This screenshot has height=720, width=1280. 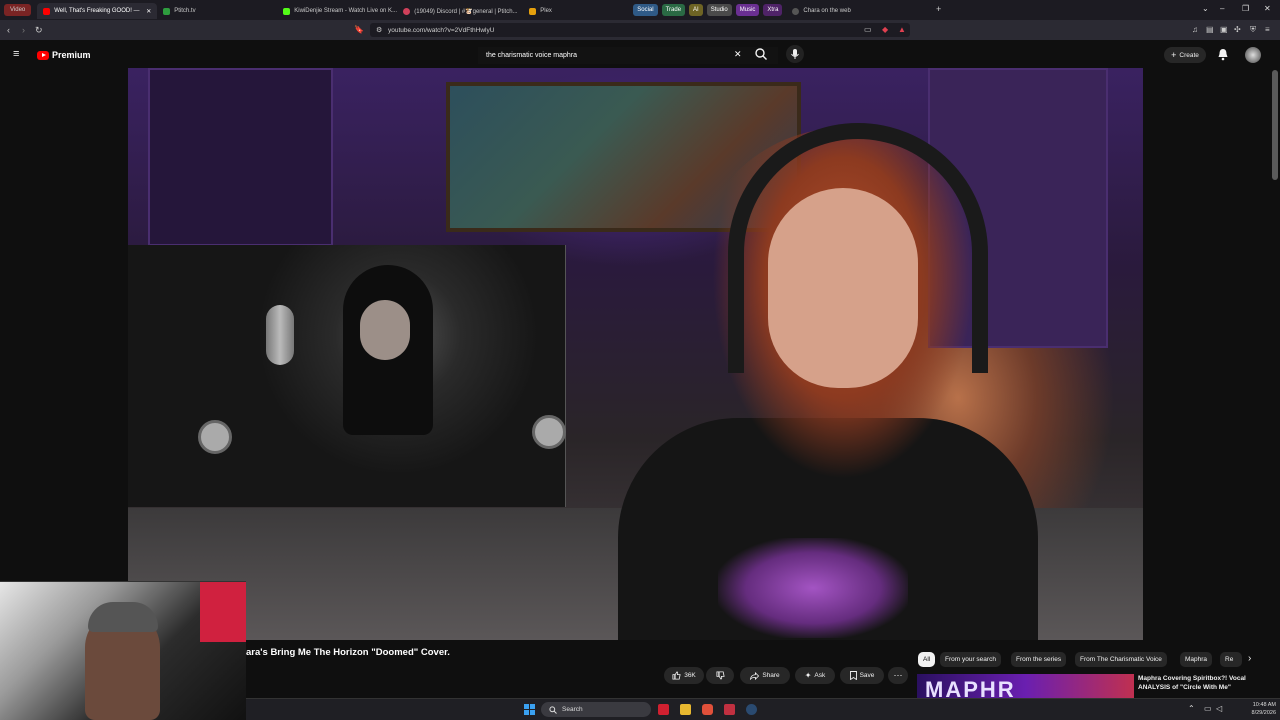 I want to click on webcam-background-red-panel, so click(x=223, y=612).